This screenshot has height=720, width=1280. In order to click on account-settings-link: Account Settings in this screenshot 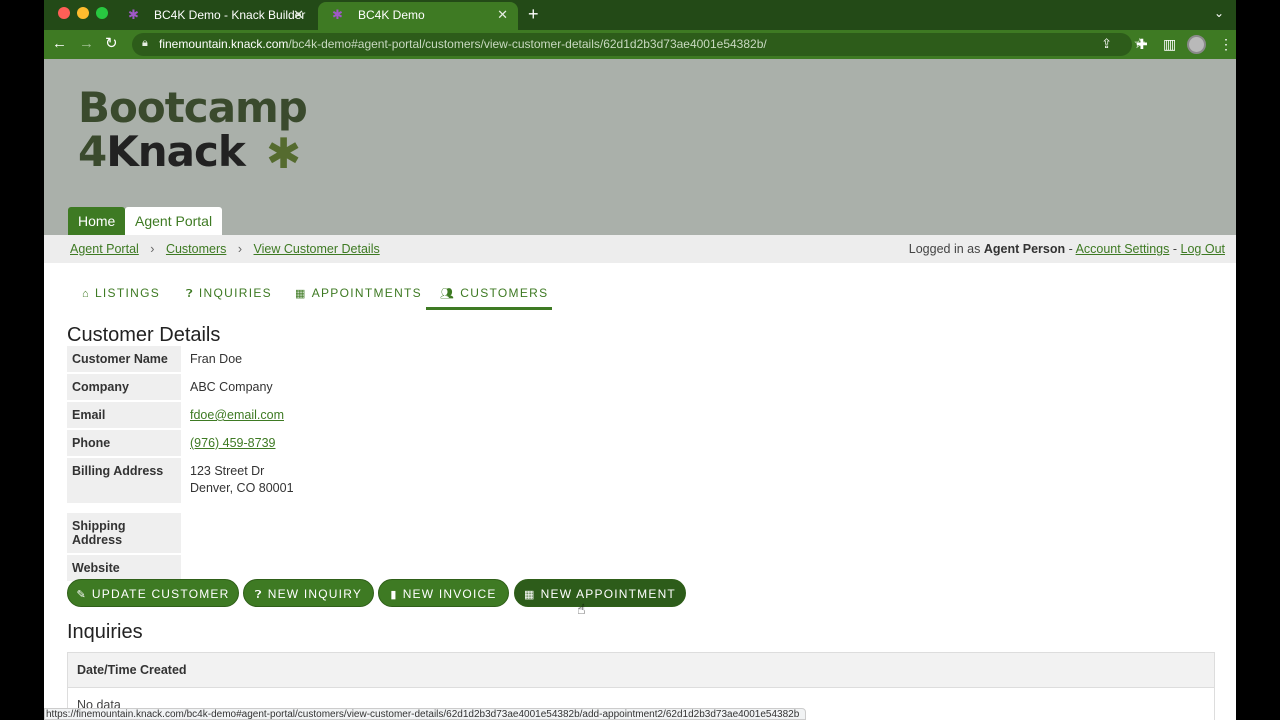, I will do `click(1123, 249)`.